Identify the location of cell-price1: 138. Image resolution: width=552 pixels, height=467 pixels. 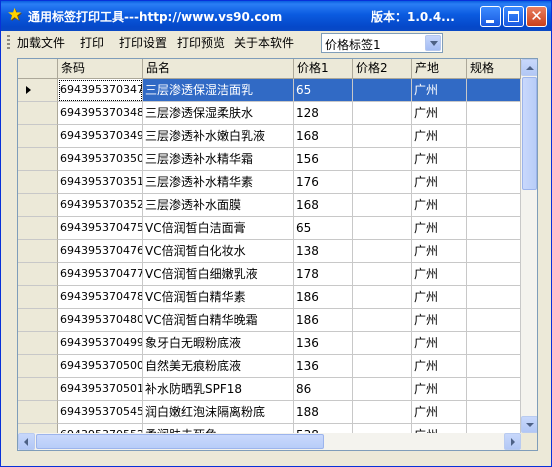
(323, 251).